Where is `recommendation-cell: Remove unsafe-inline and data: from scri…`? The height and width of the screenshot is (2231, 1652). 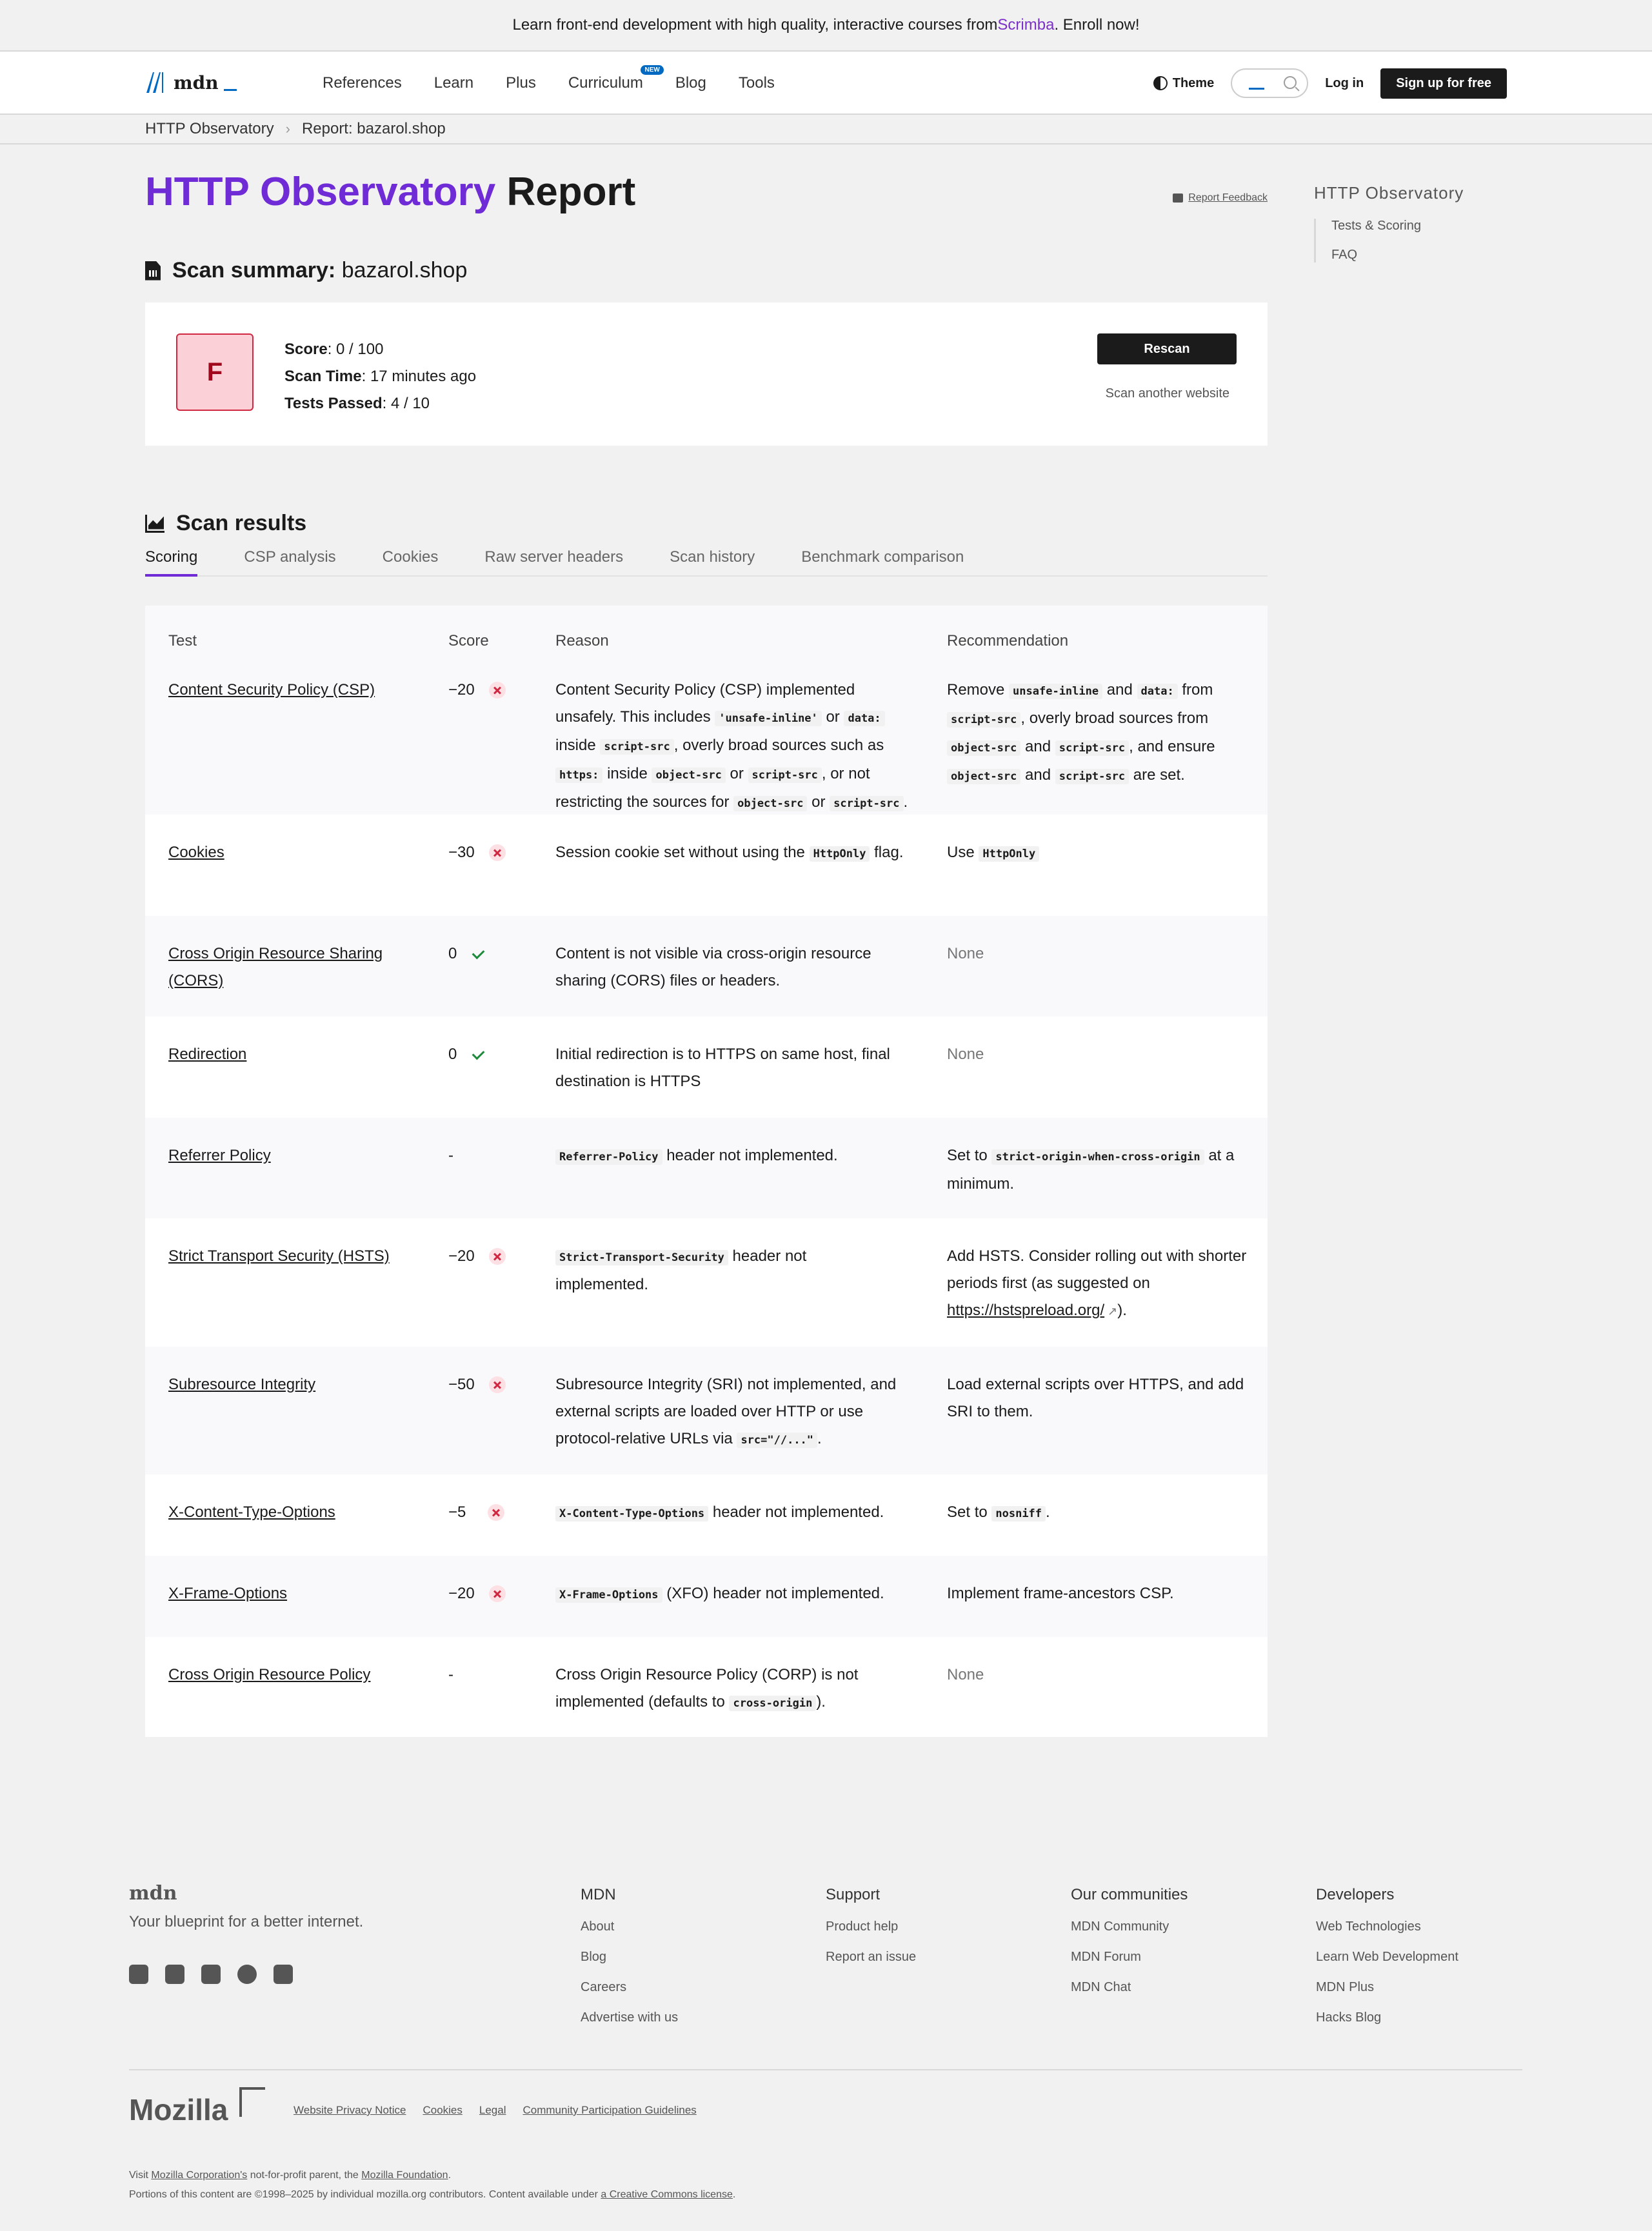 recommendation-cell: Remove unsafe-inline and data: from scri… is located at coordinates (1098, 733).